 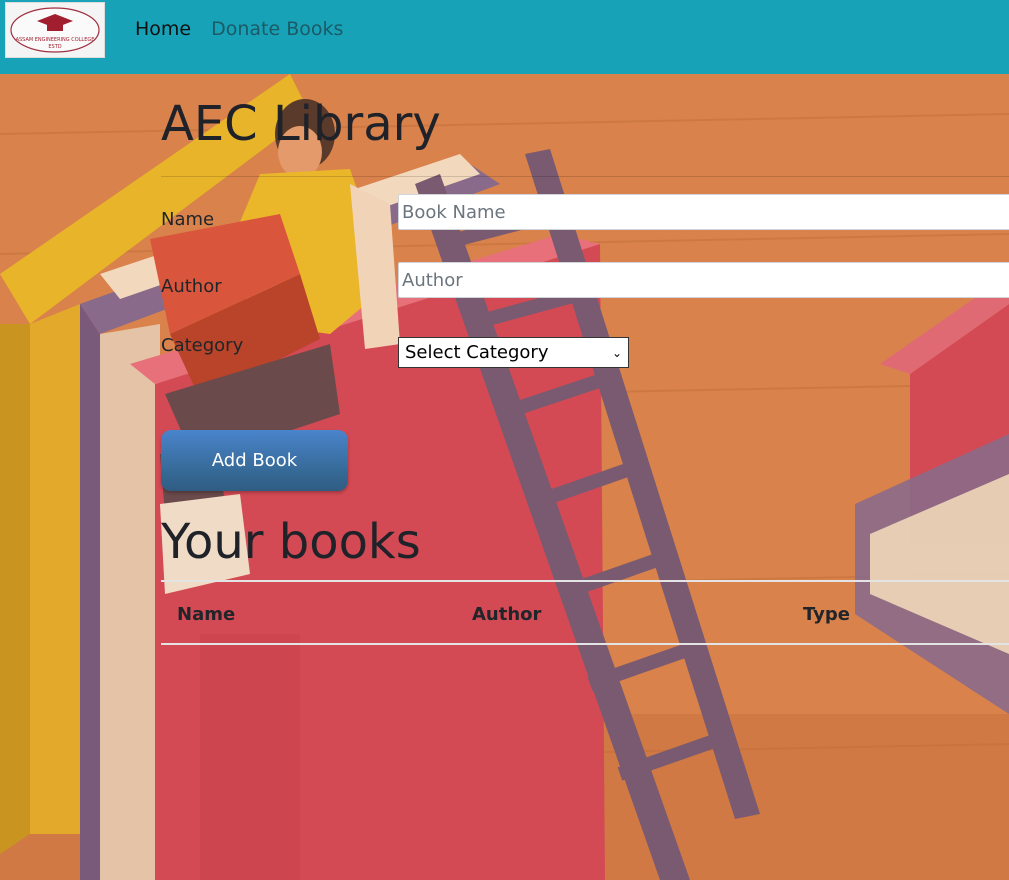 I want to click on category-selected-value: Select Category, so click(x=477, y=352).